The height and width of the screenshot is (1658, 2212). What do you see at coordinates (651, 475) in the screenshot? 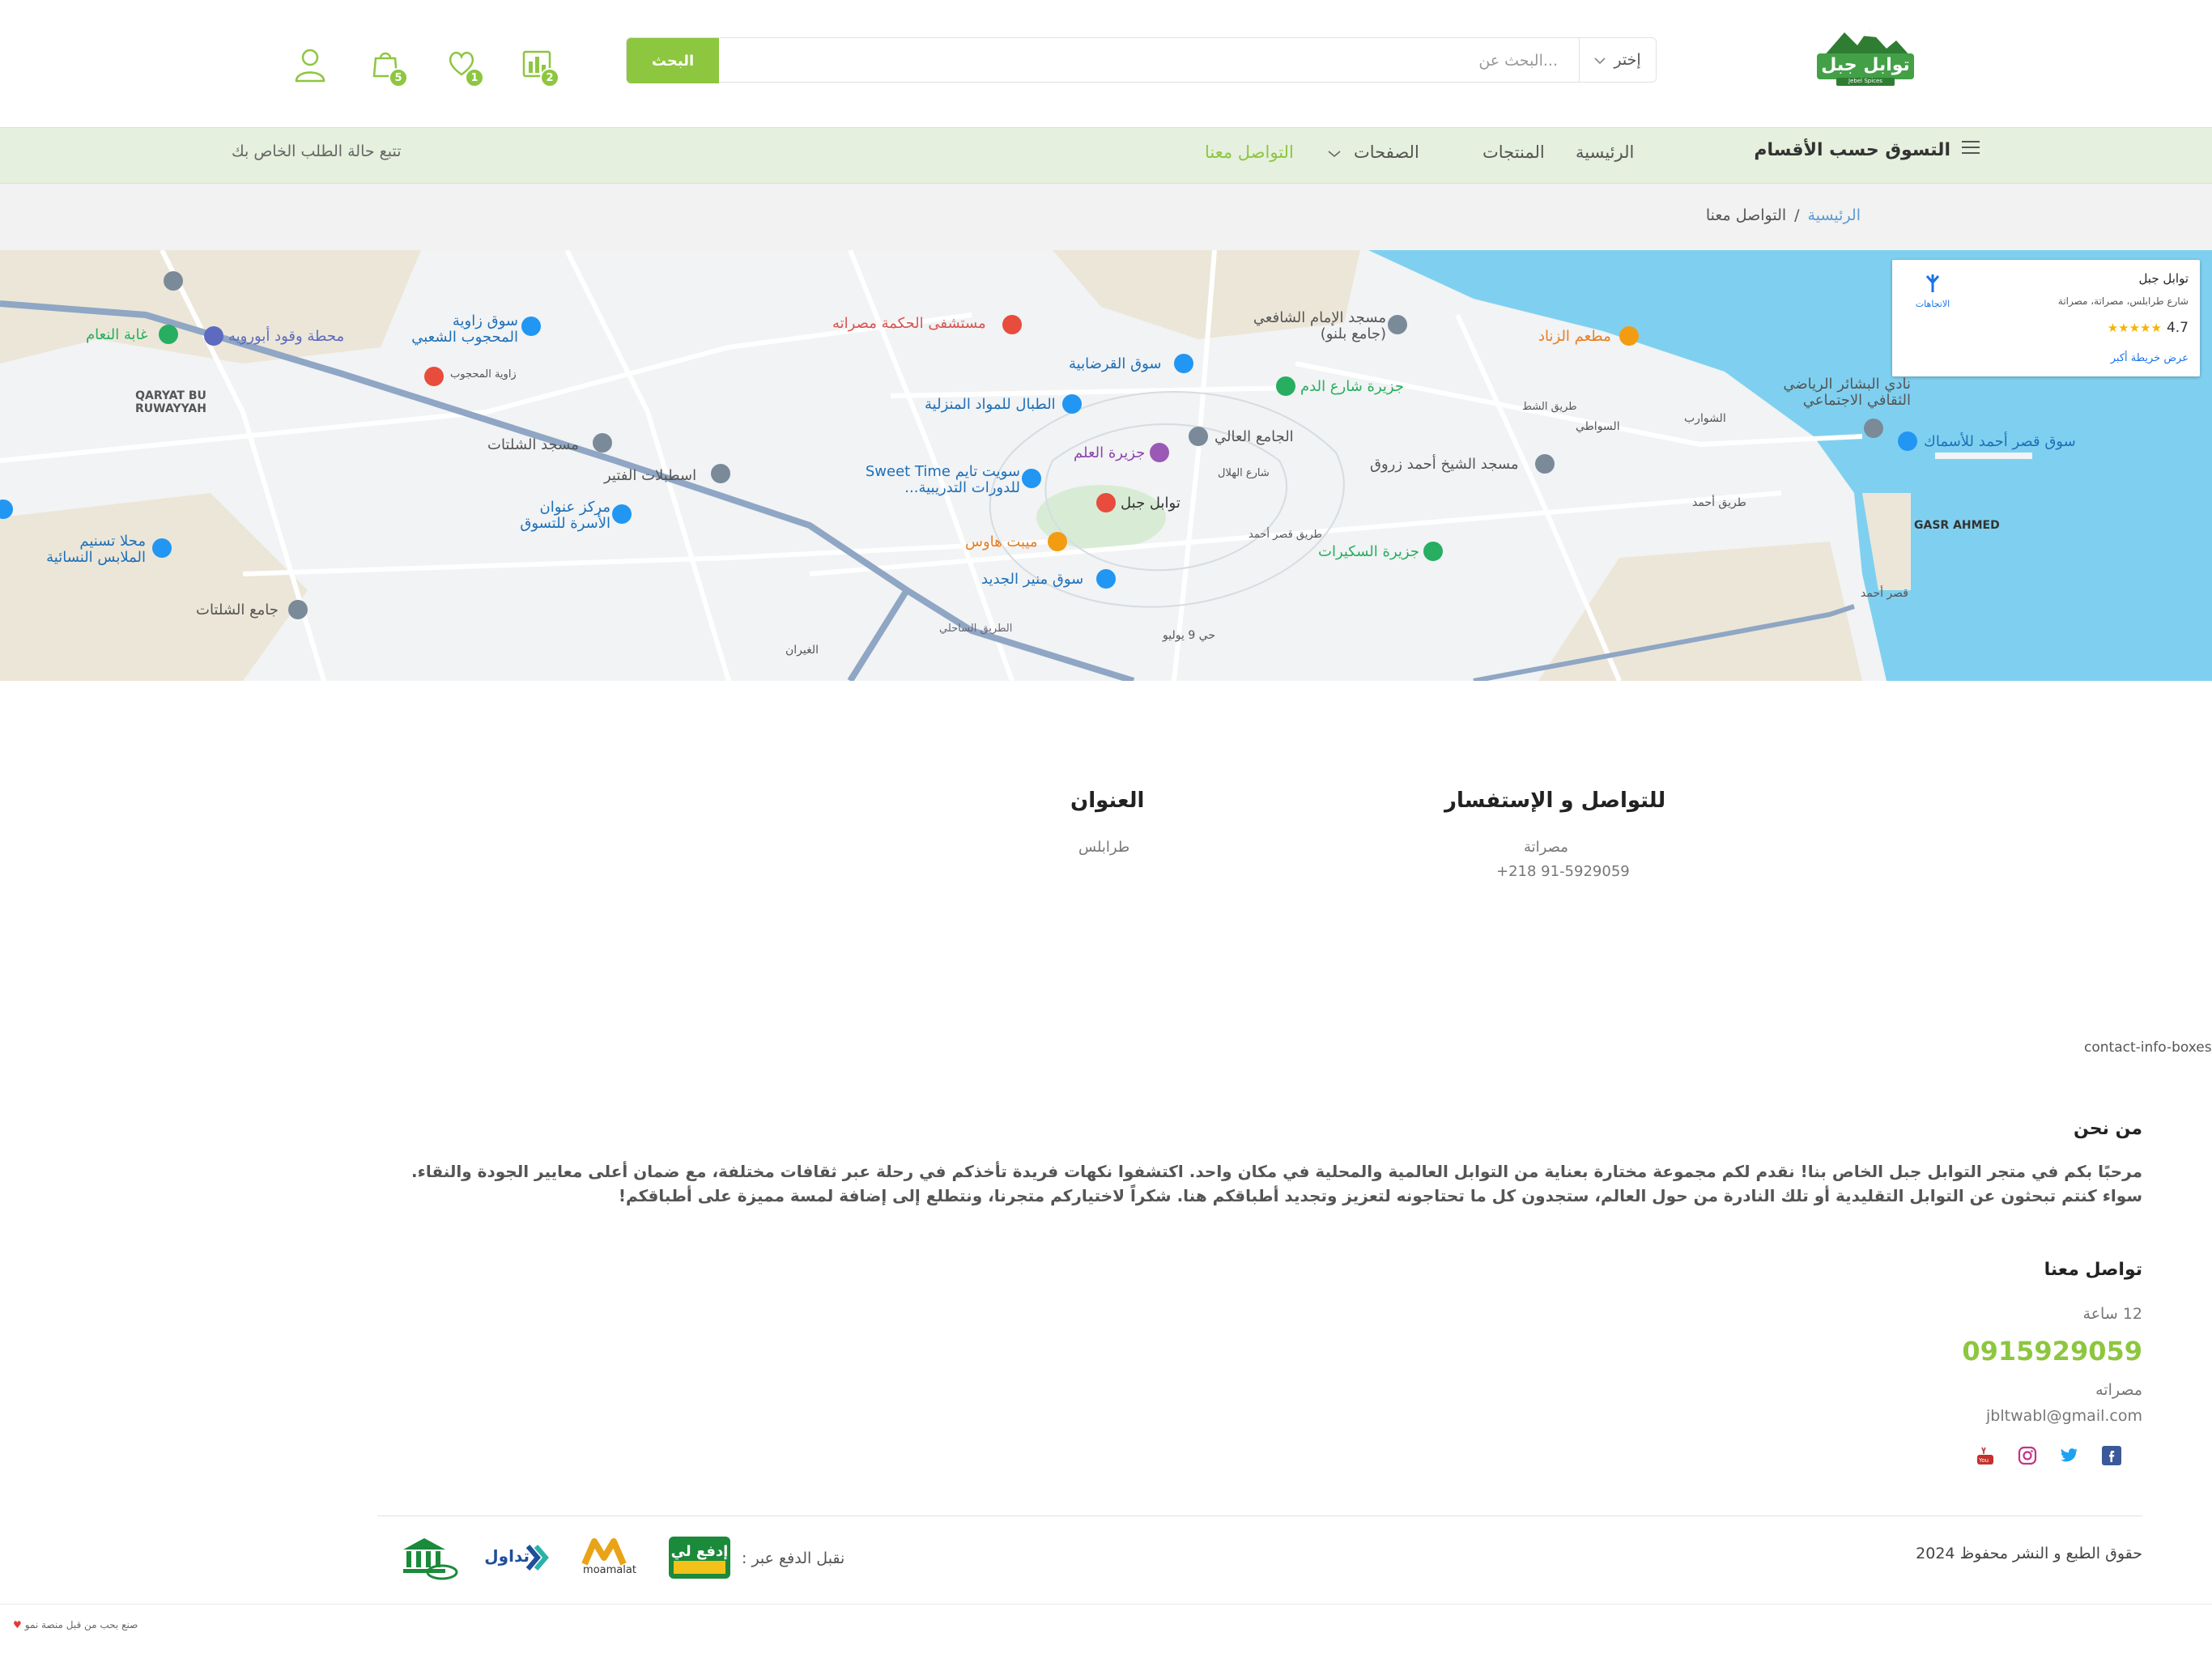
I see `map-label: اسطبلات الفتير` at bounding box center [651, 475].